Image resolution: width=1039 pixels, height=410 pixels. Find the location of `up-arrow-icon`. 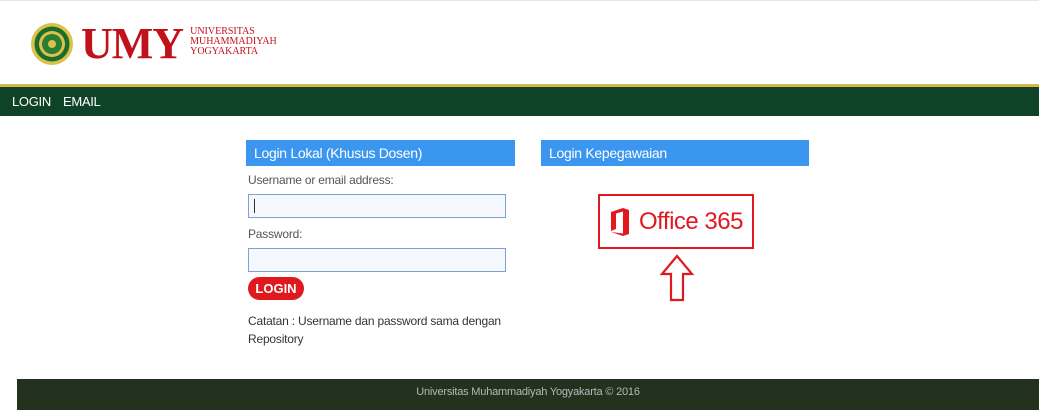

up-arrow-icon is located at coordinates (677, 278).